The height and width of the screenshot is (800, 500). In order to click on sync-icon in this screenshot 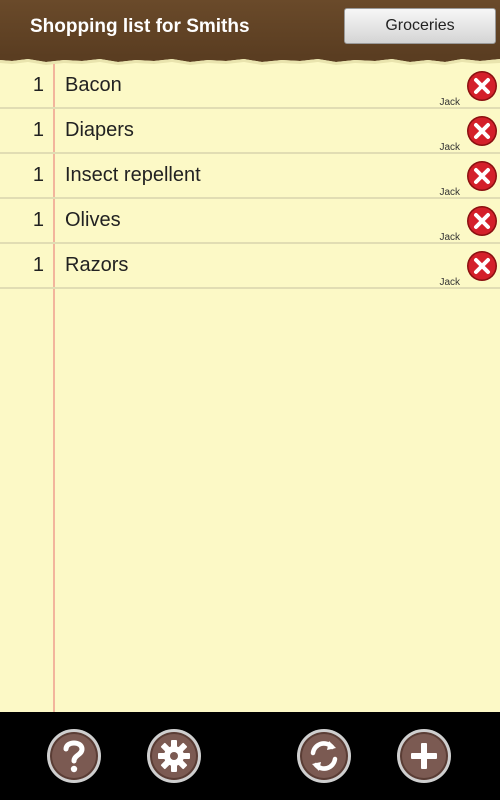, I will do `click(324, 756)`.